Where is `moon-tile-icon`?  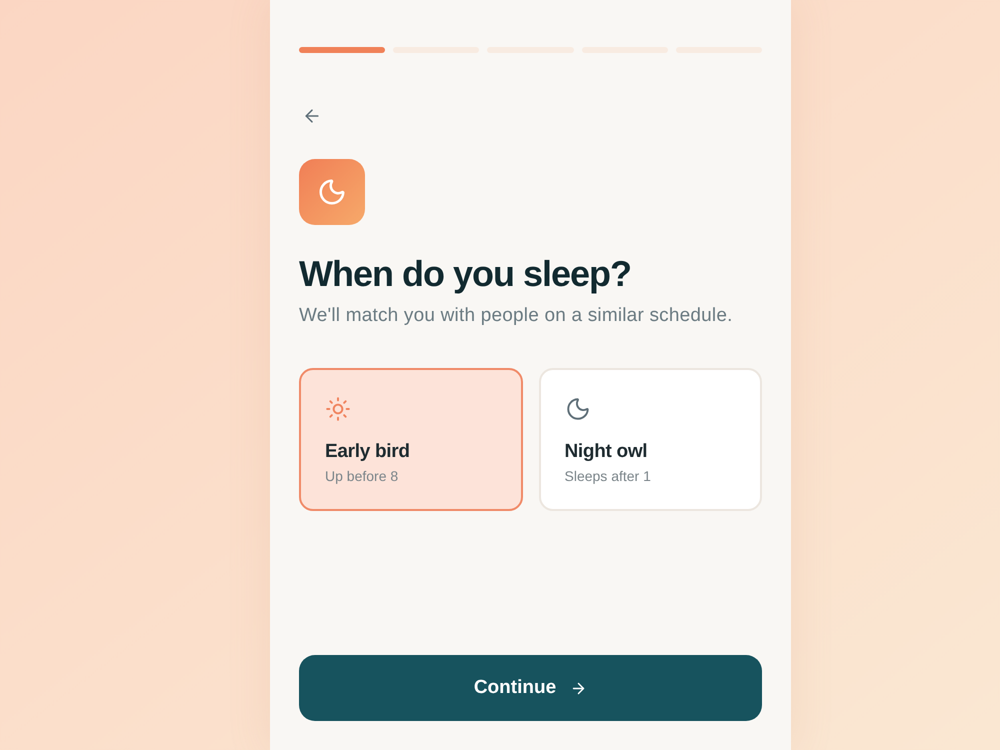 moon-tile-icon is located at coordinates (332, 192).